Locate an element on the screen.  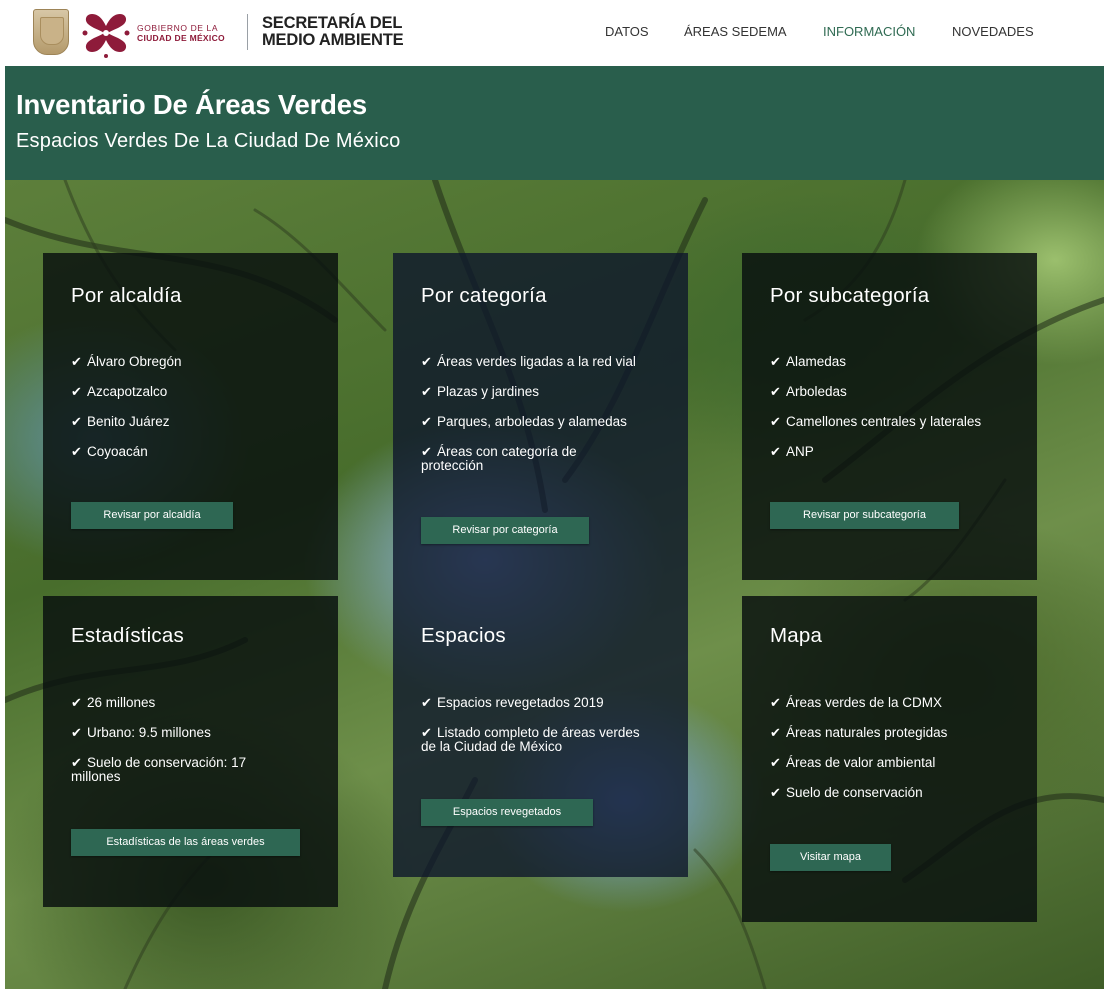
revisar-por-subcategoria-button: Revisar por subcategoría is located at coordinates (864, 515).